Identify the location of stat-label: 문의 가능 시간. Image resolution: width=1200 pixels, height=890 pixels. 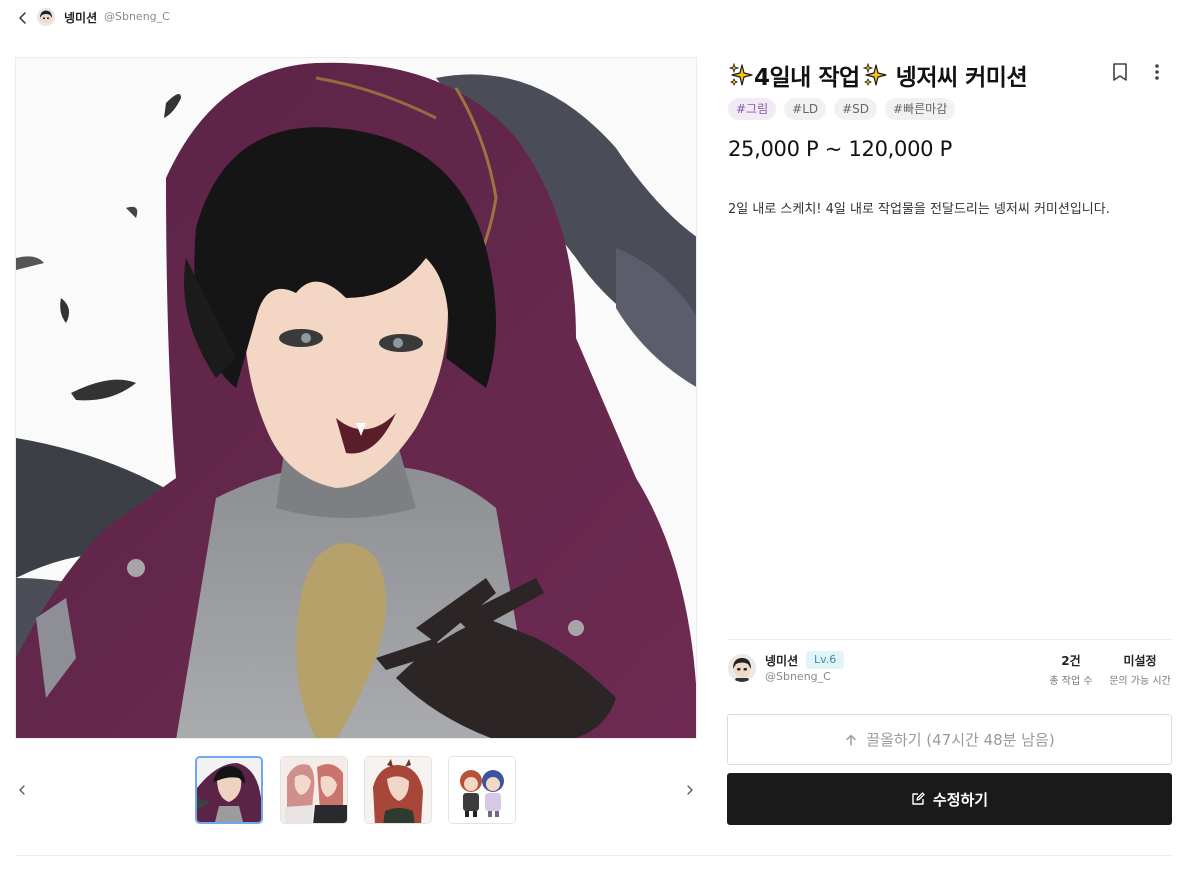
(1140, 681).